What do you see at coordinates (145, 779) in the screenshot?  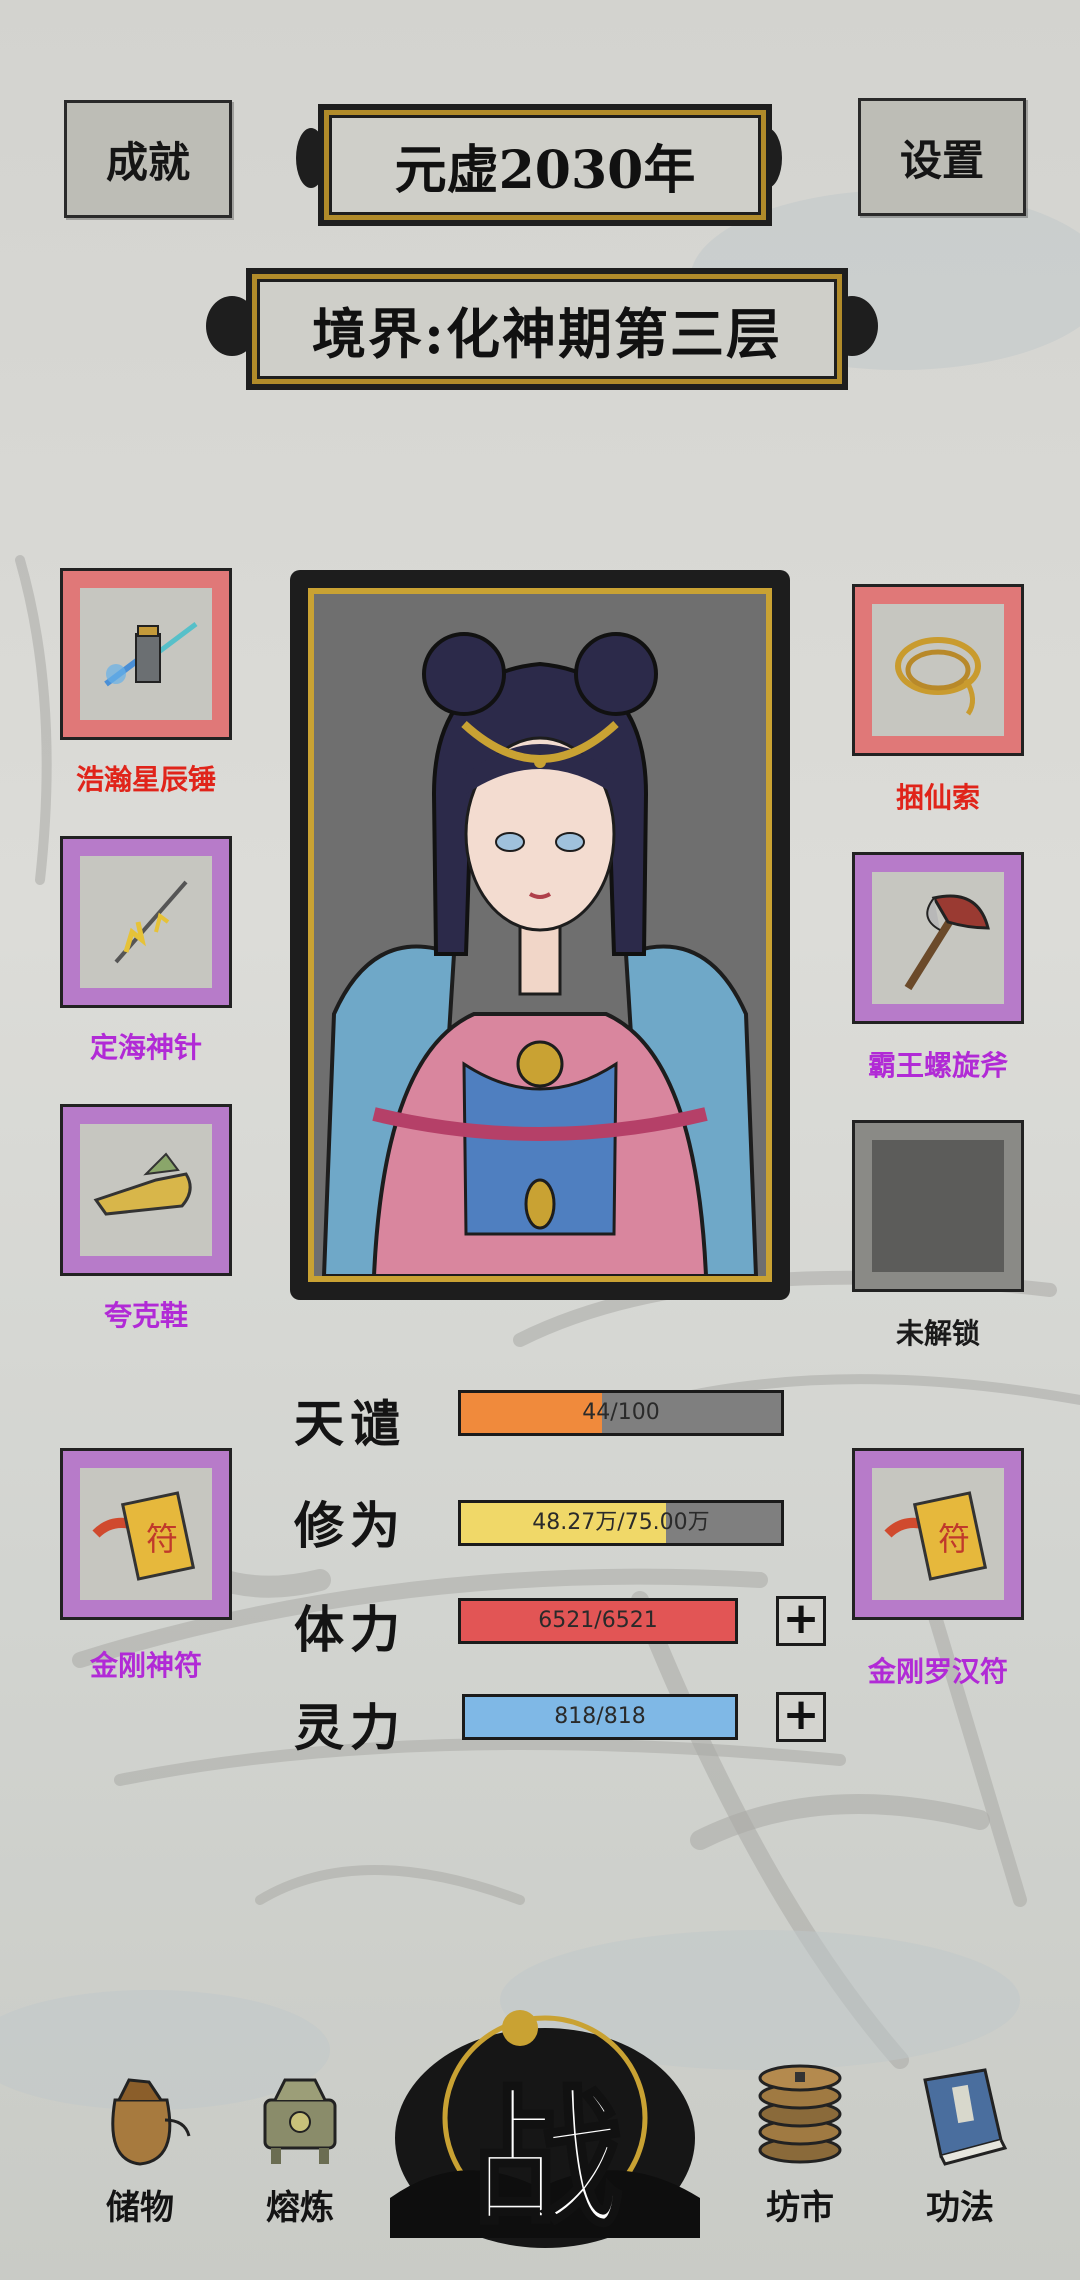 I see `equip-label-hammer: 浩瀚星辰锤` at bounding box center [145, 779].